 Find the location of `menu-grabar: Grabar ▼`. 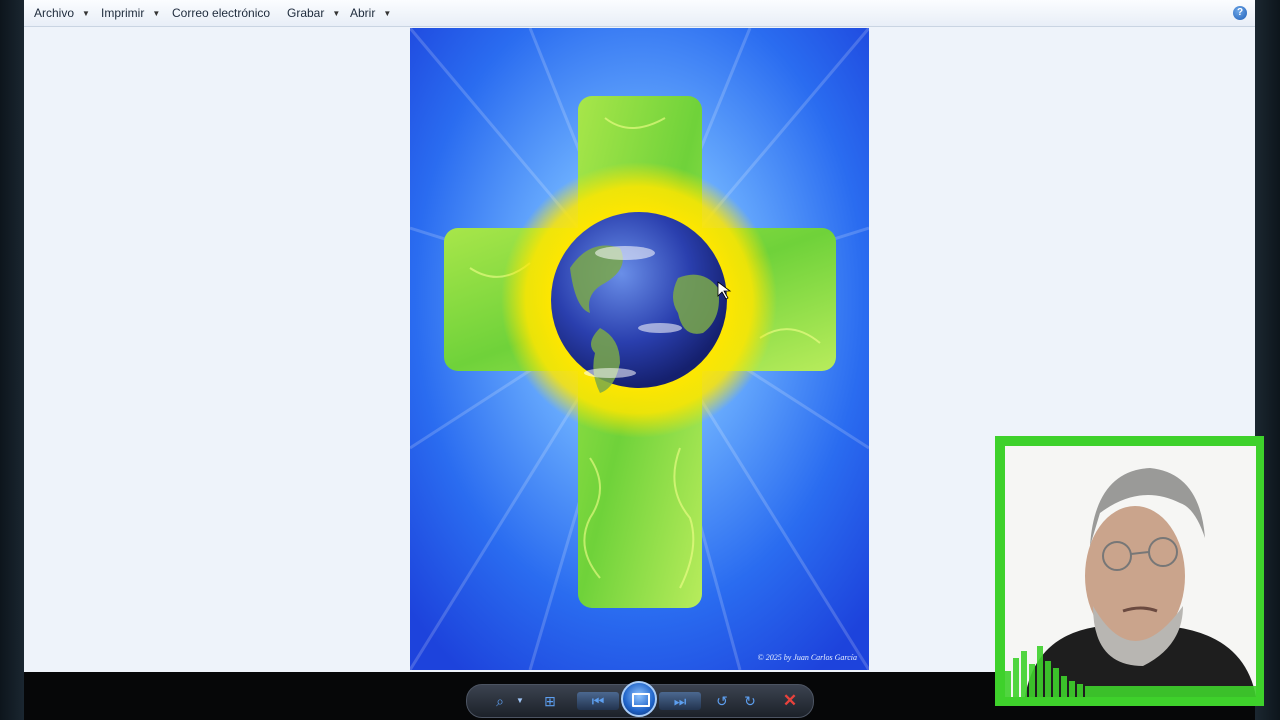

menu-grabar: Grabar ▼ is located at coordinates (313, 13).